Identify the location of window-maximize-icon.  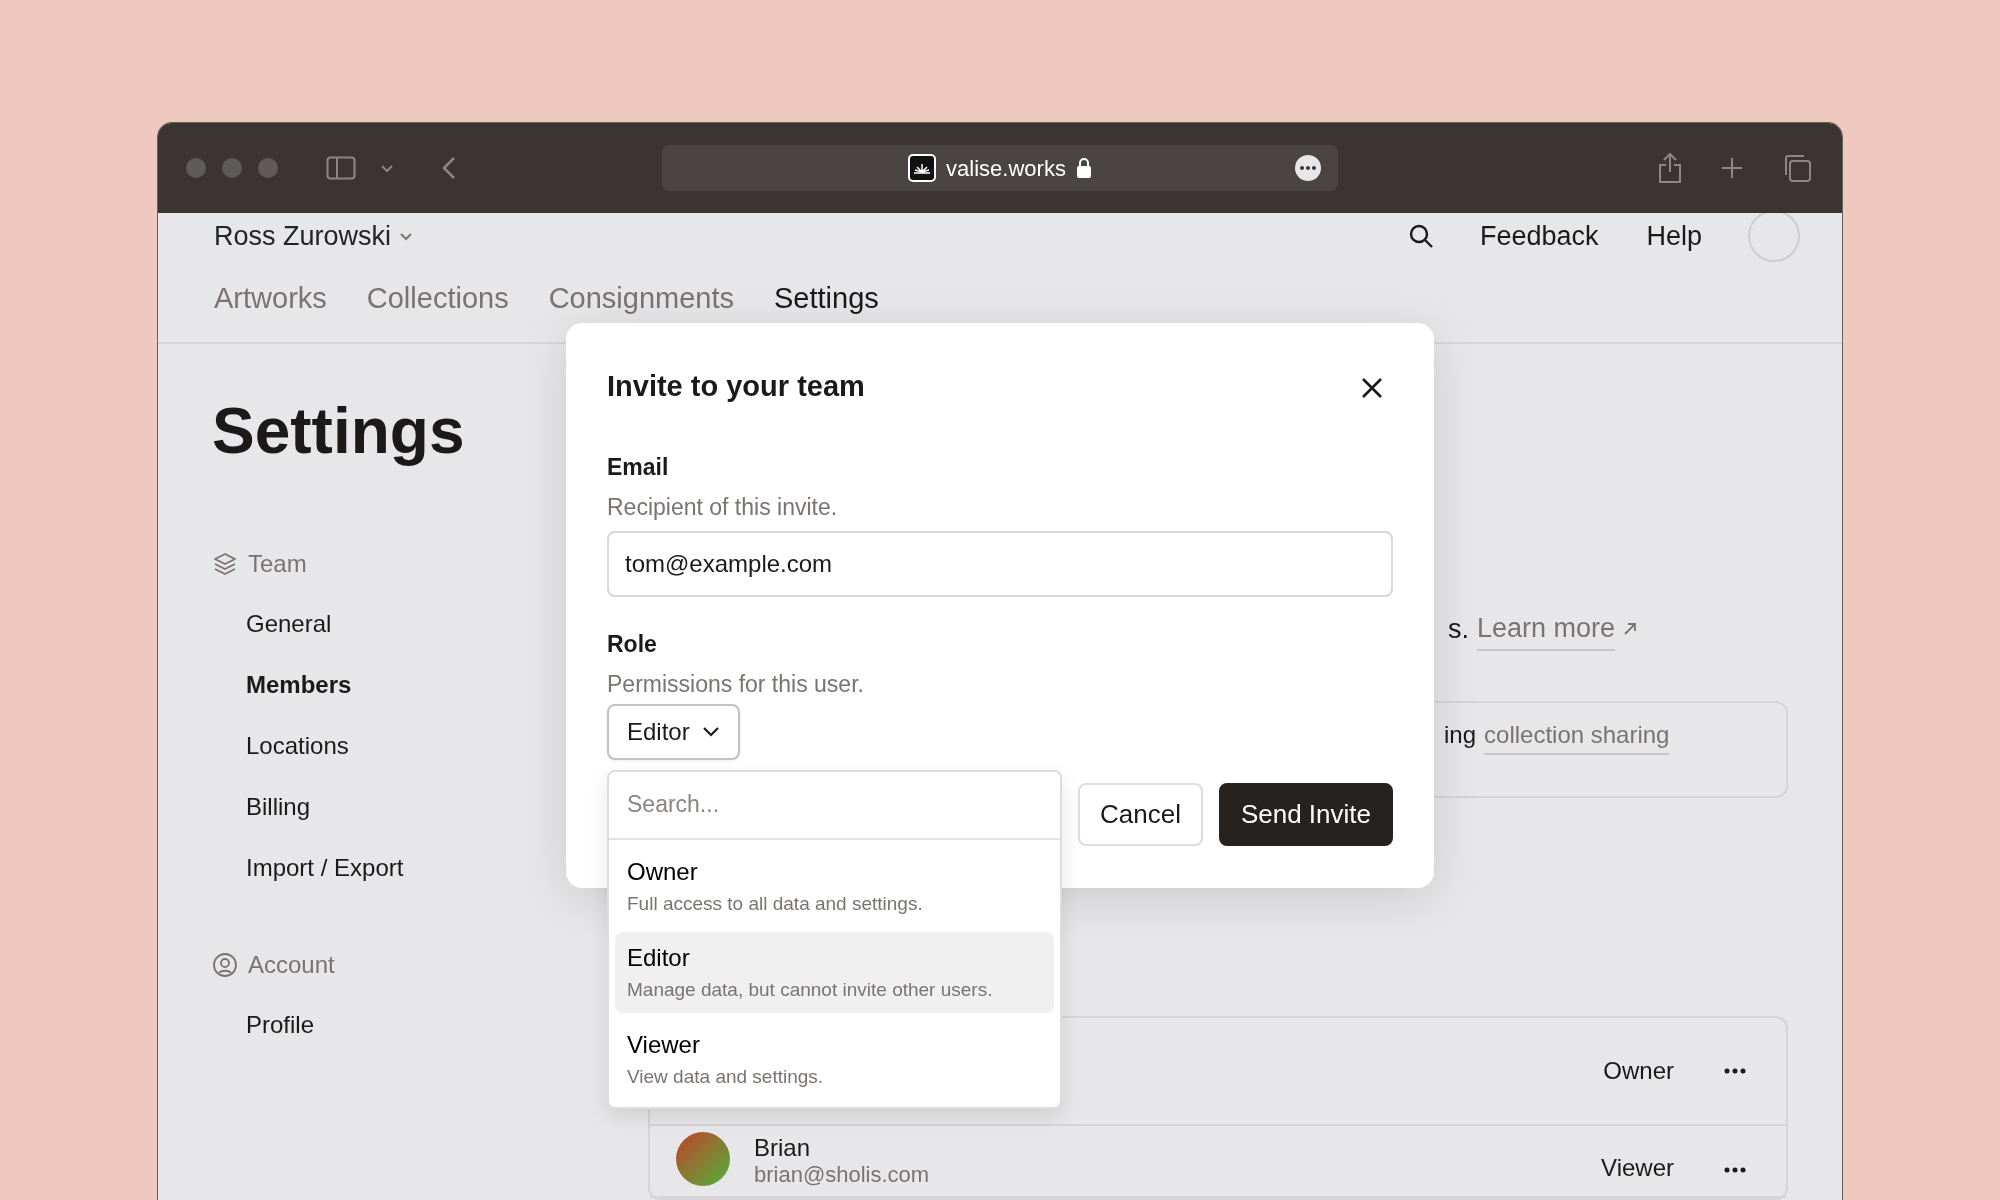
(268, 168).